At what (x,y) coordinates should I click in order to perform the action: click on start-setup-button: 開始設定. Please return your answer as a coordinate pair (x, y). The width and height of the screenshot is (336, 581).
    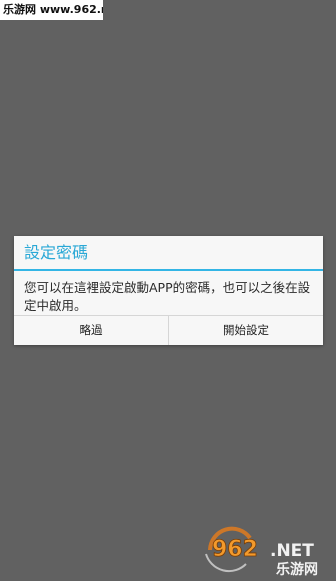
    Looking at the image, I should click on (245, 330).